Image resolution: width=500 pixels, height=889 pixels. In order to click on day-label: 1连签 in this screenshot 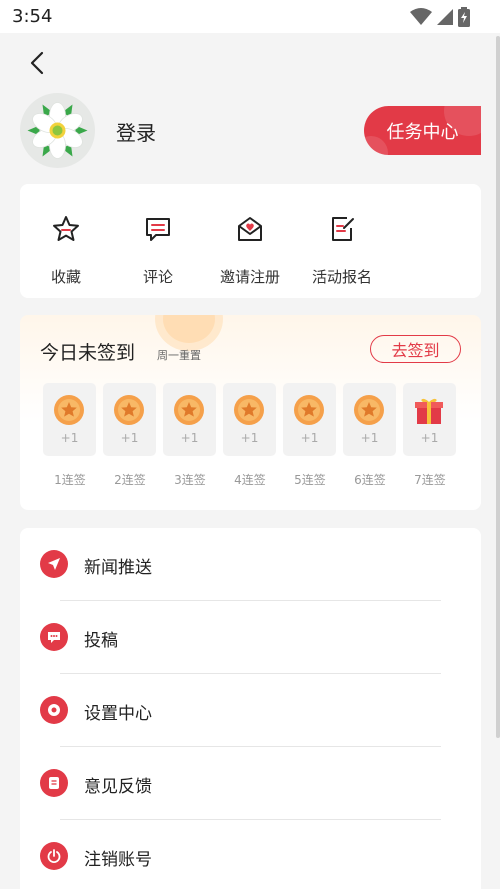, I will do `click(70, 480)`.